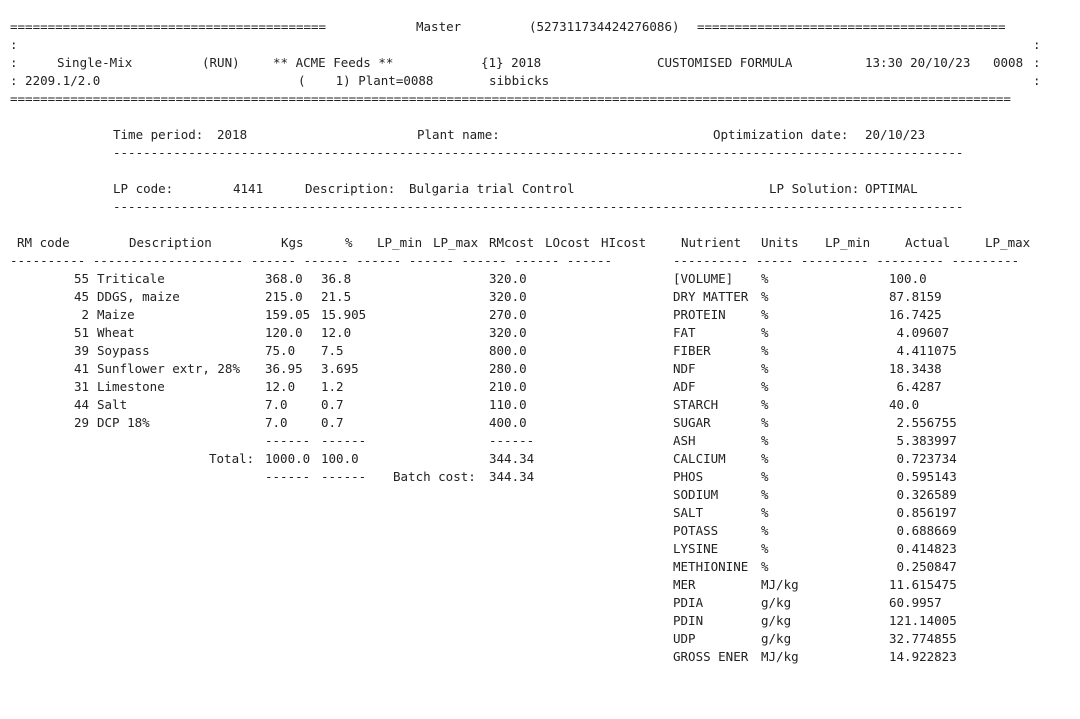 The height and width of the screenshot is (719, 1080). Describe the element at coordinates (848, 242) in the screenshot. I see `nut-header-lp-min: LP_min` at that location.